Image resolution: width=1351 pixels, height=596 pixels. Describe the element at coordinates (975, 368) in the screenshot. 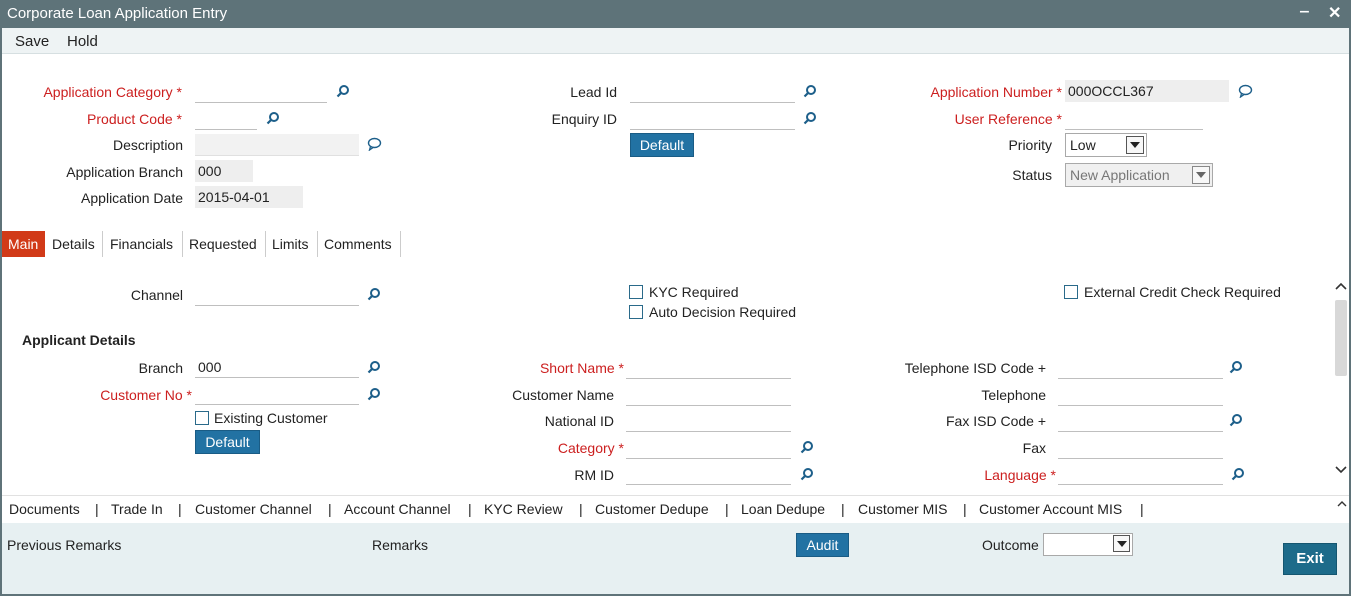

I see `telephone-isd-label: Telephone ISD Code +` at that location.